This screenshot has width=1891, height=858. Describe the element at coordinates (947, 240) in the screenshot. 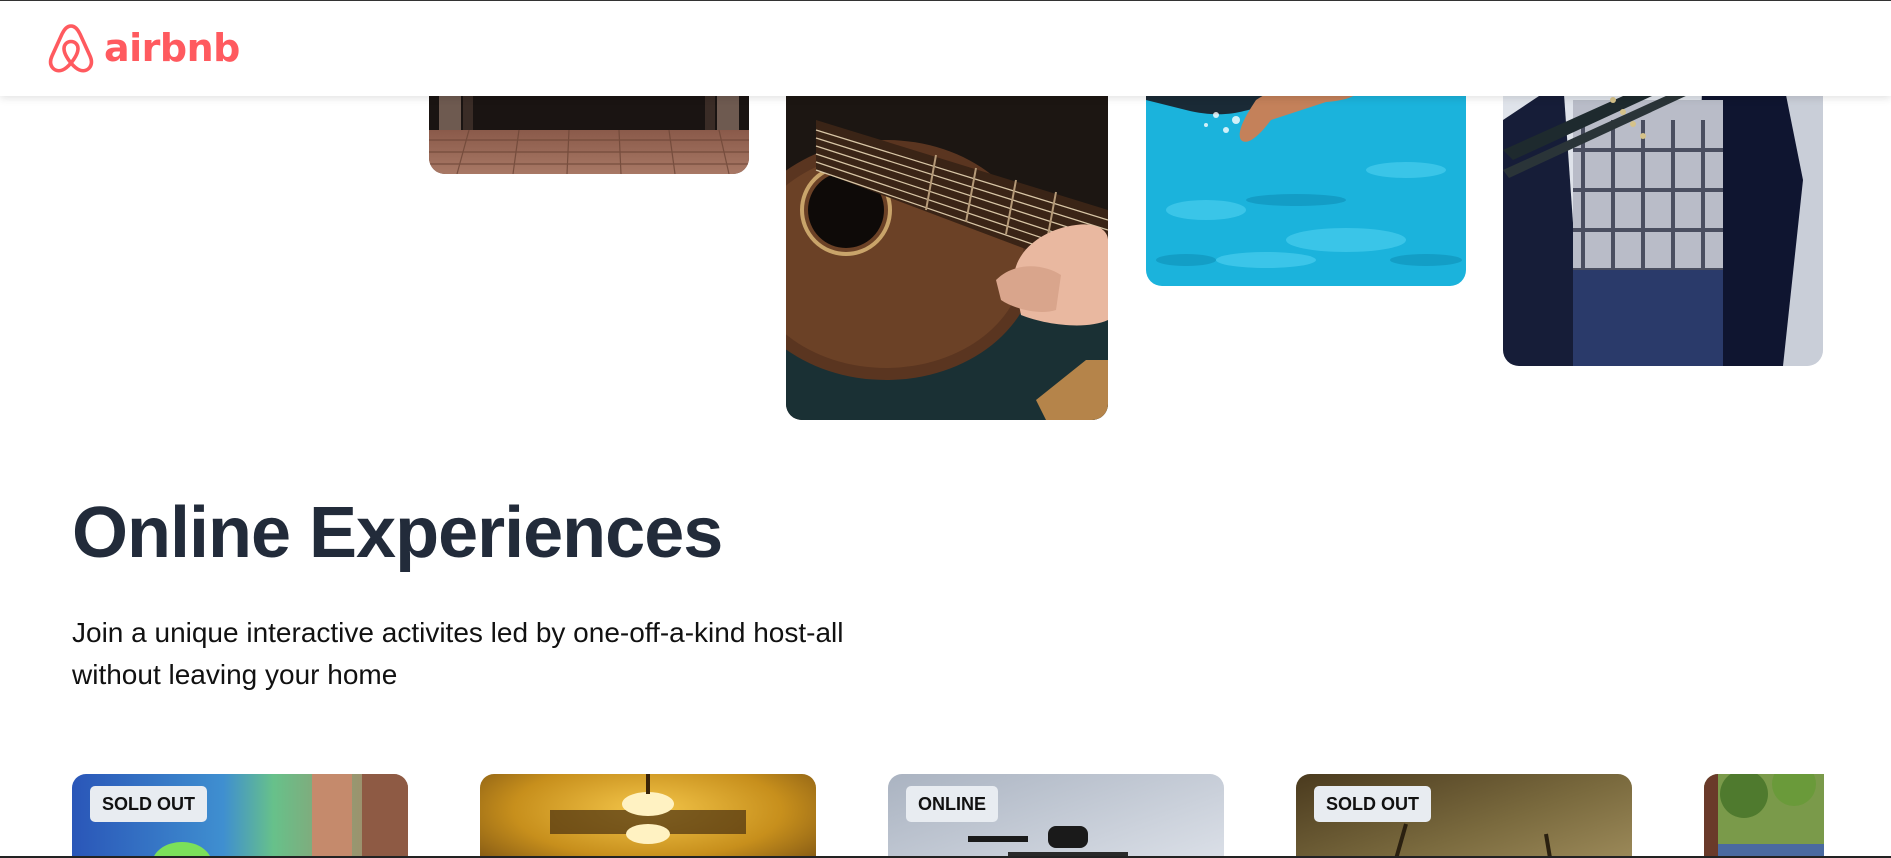

I see `guitar-photo` at that location.